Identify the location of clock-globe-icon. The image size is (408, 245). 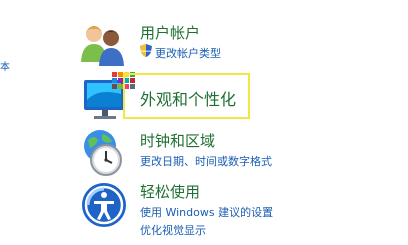
(103, 153).